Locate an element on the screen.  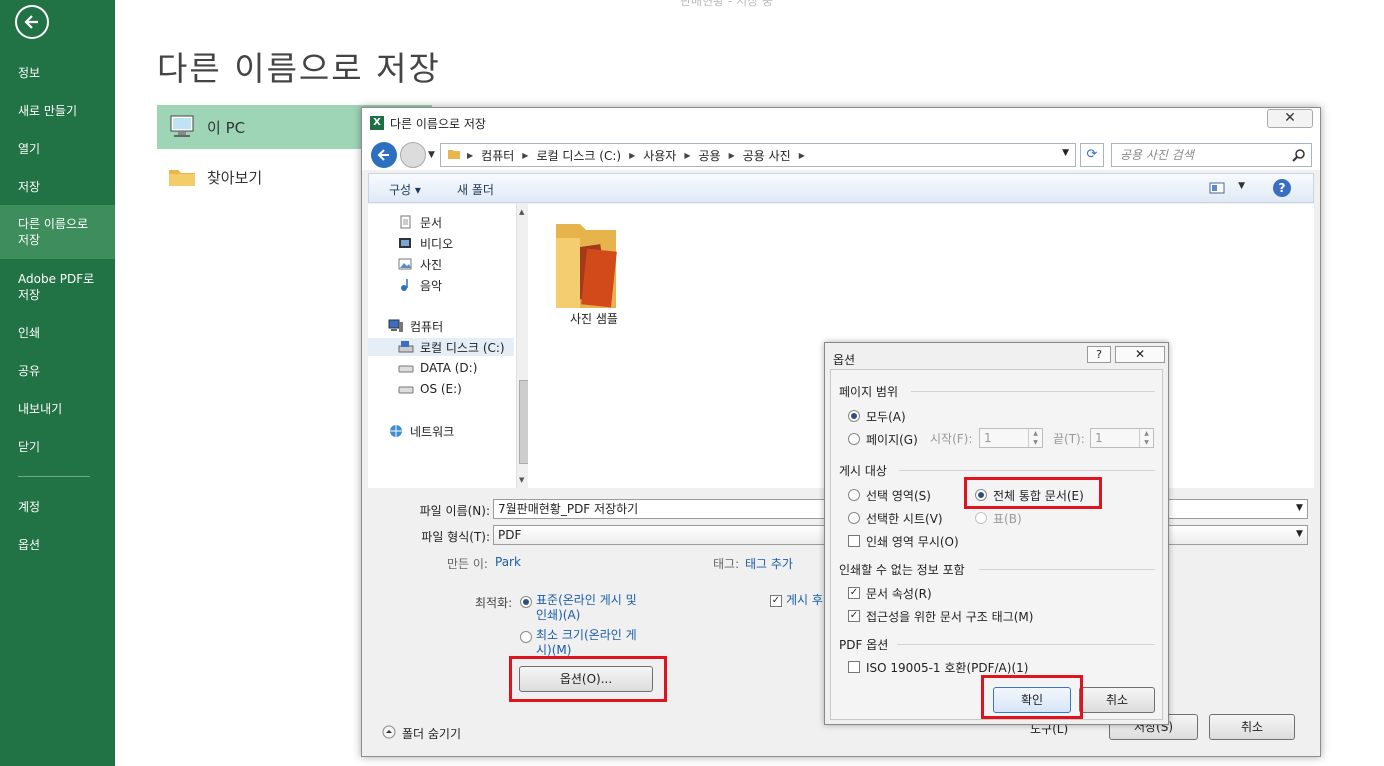
options-cancel-button: 취소 is located at coordinates (1117, 700).